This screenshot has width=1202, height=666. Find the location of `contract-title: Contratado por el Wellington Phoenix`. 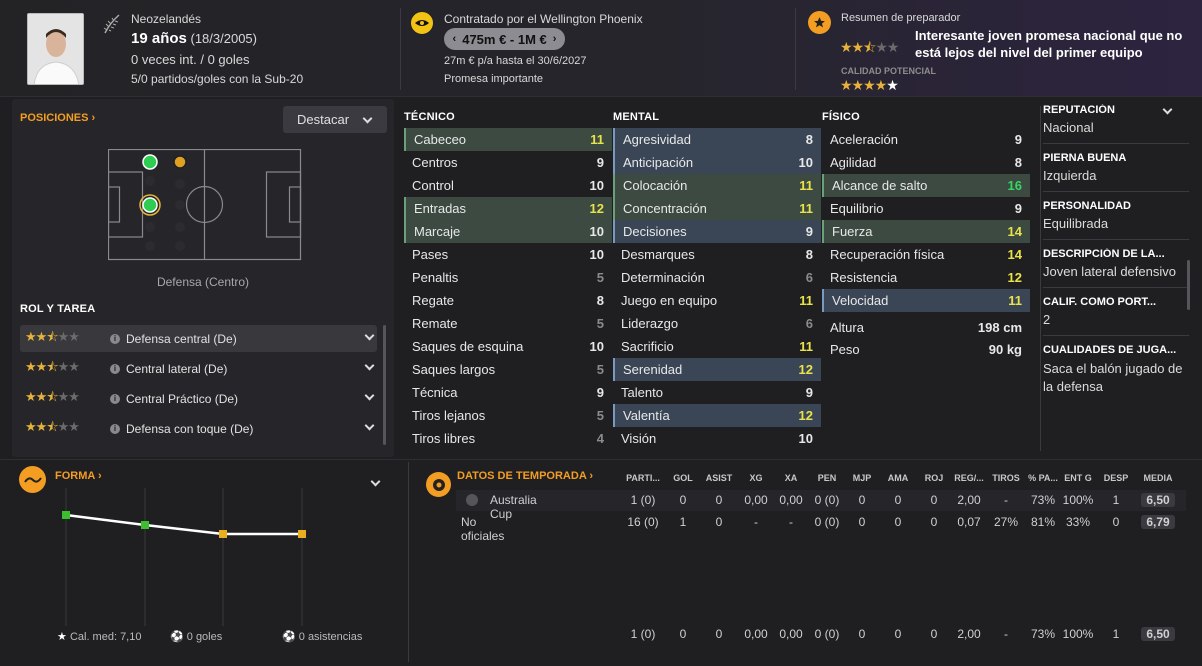

contract-title: Contratado por el Wellington Phoenix is located at coordinates (543, 19).